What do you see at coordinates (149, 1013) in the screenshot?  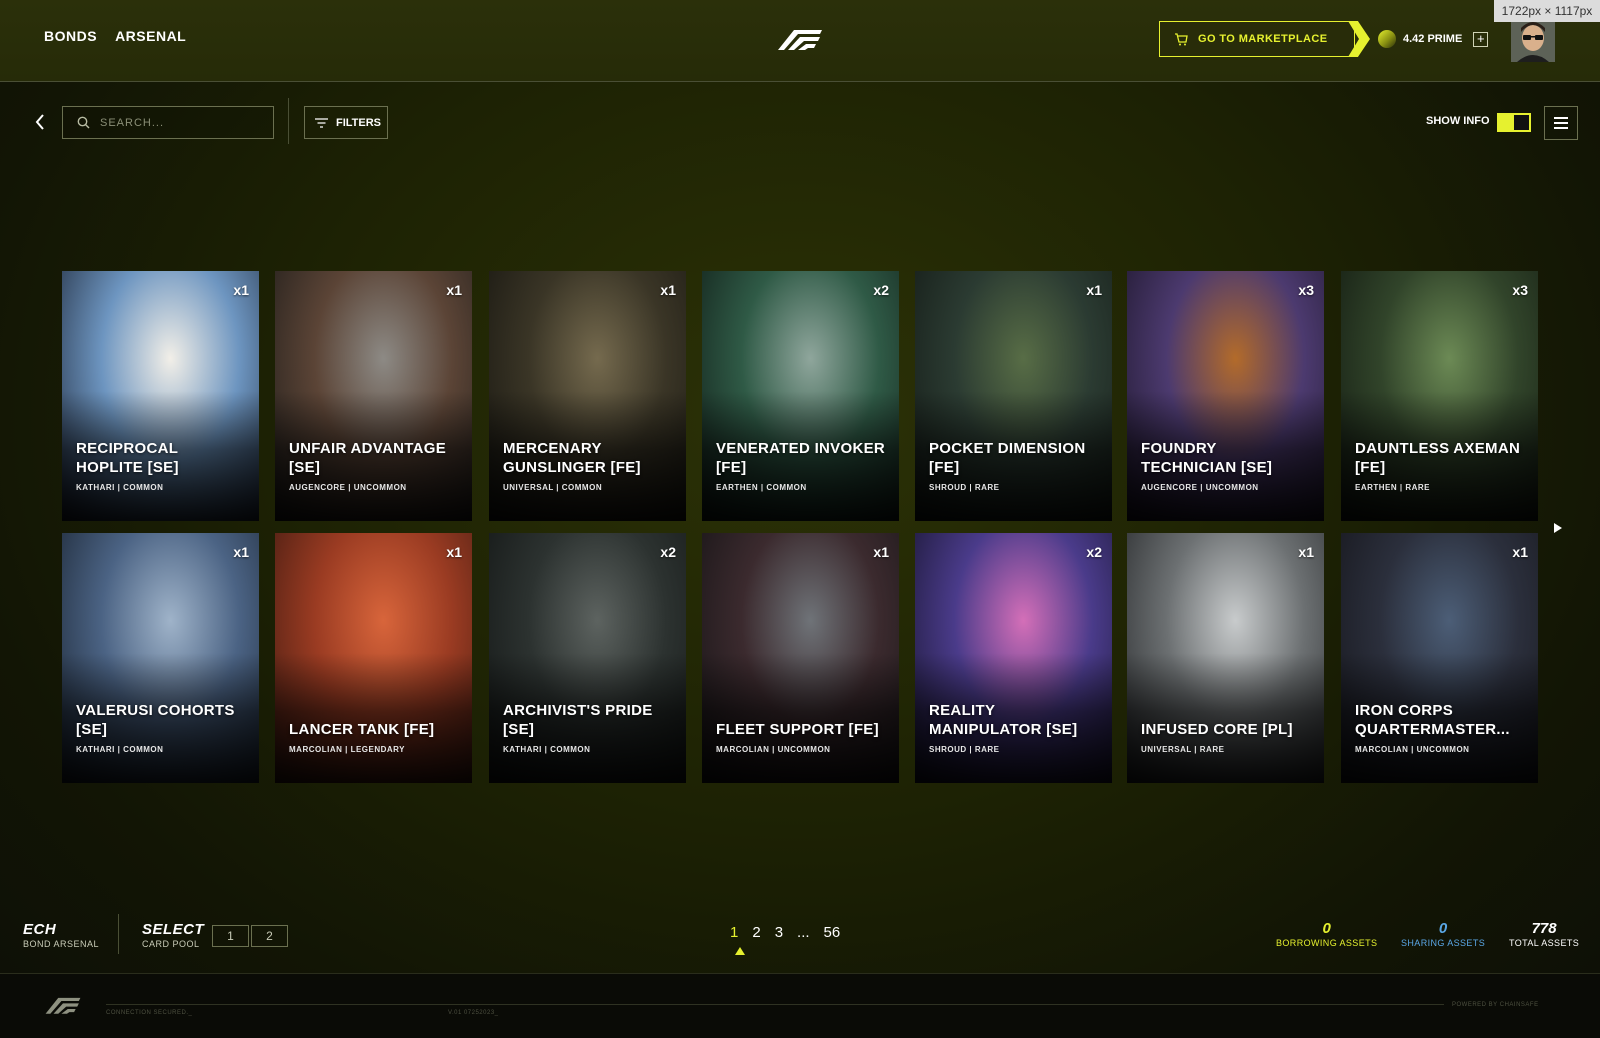 I see `connection-status: CONNECTION SECURED._` at bounding box center [149, 1013].